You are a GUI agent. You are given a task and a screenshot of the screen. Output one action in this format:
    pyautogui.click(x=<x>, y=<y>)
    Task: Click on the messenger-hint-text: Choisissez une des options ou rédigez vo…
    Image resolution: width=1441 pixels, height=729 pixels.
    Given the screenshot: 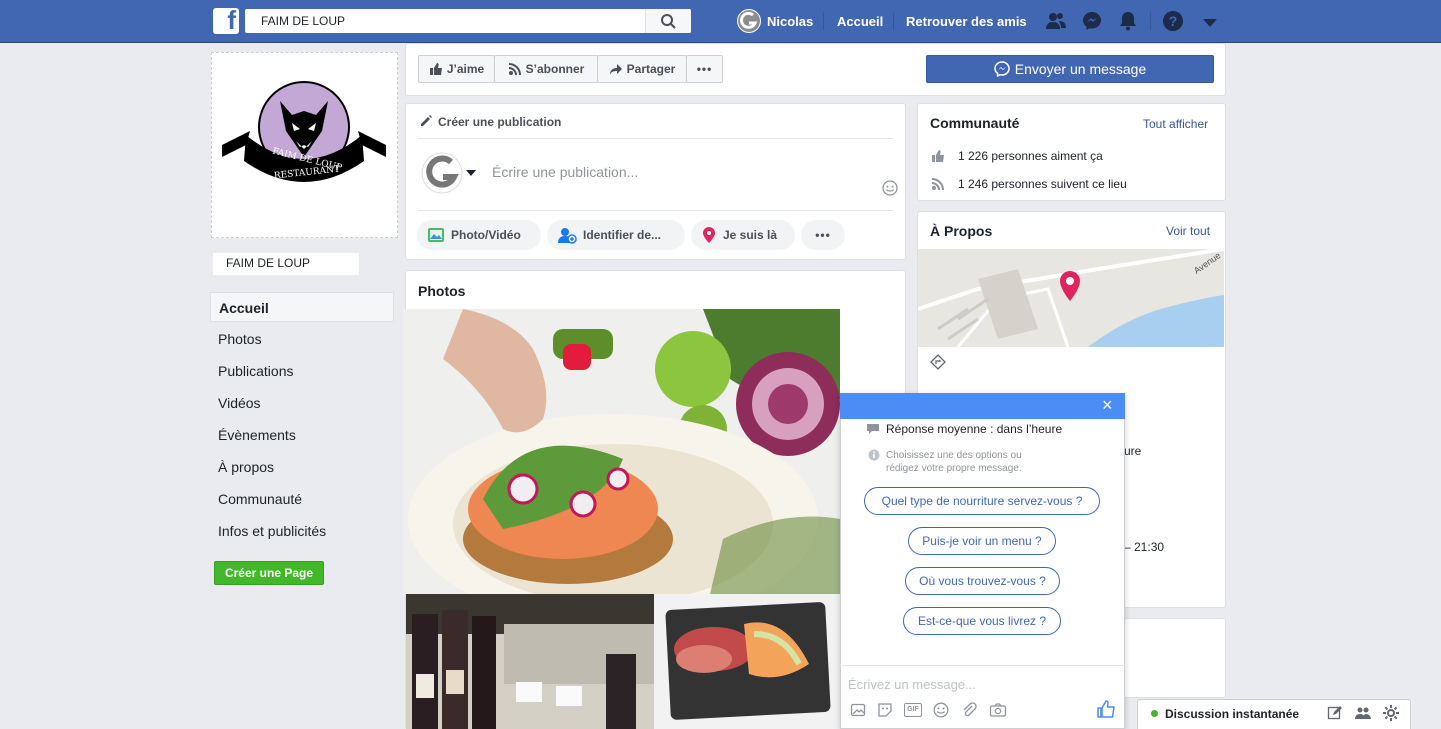 What is the action you would take?
    pyautogui.click(x=954, y=462)
    